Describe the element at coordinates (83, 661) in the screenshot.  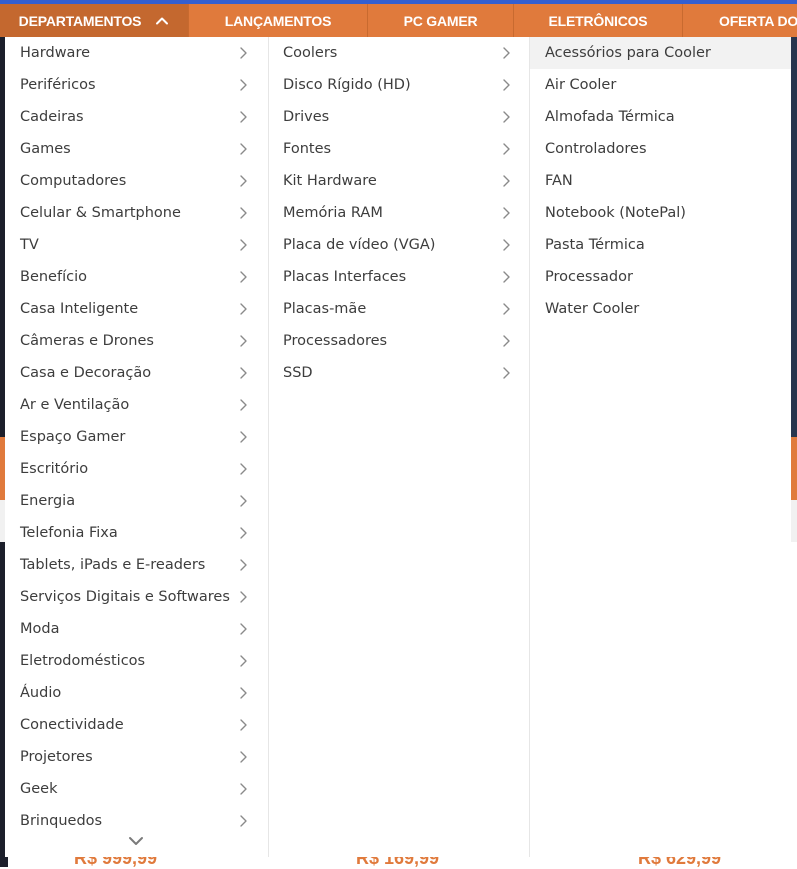
I see `menu-item-label: Eletrodomésticos` at that location.